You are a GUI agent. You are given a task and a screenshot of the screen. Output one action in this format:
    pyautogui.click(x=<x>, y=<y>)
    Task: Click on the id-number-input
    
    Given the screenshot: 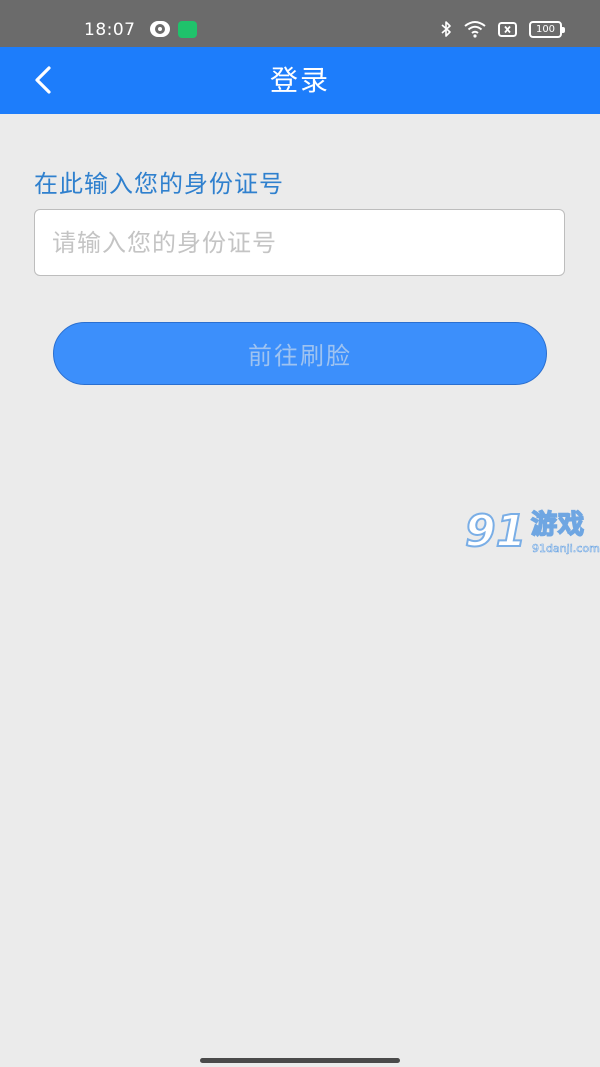 What is the action you would take?
    pyautogui.click(x=299, y=242)
    